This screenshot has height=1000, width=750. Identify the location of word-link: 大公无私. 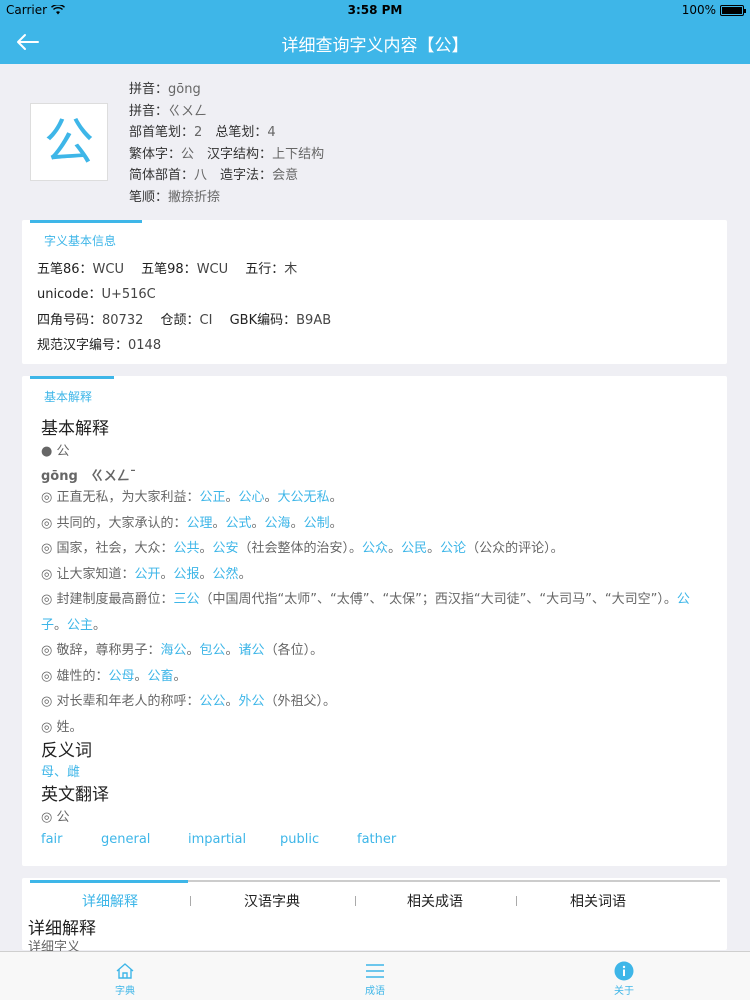
(304, 497).